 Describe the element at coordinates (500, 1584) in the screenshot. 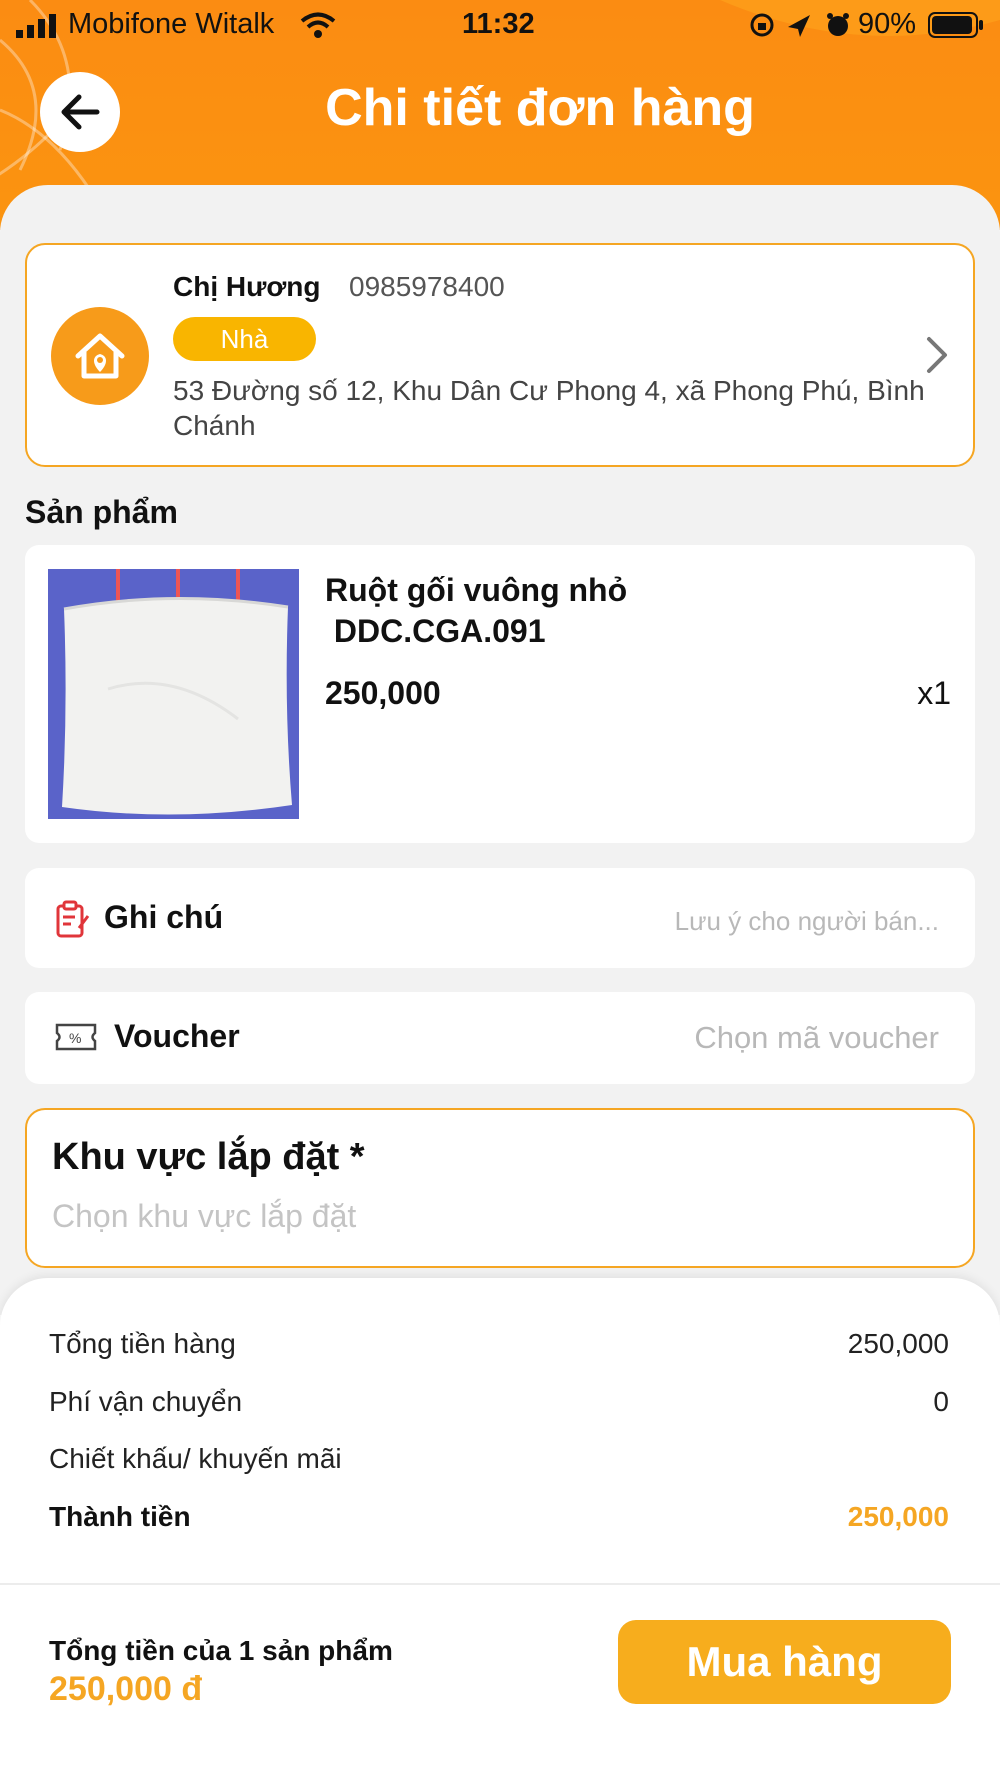

I see `footer-divider` at that location.